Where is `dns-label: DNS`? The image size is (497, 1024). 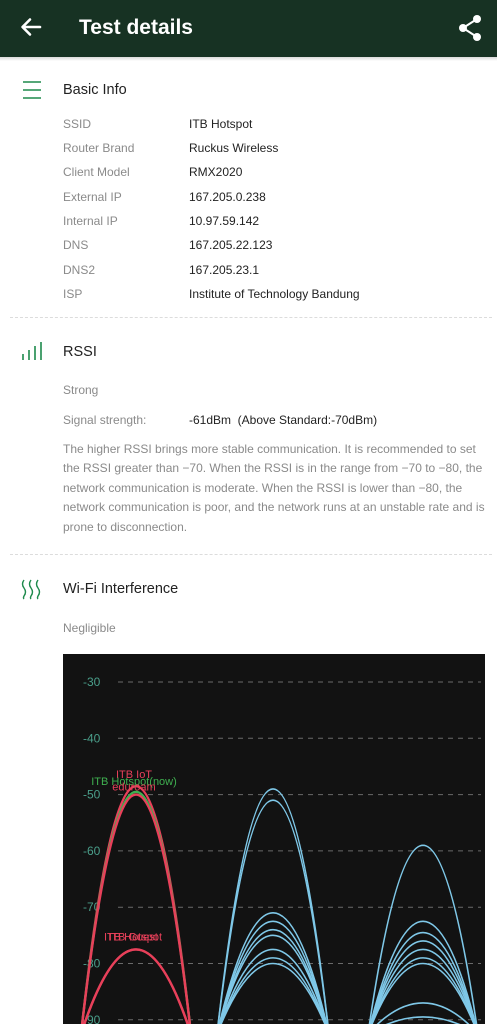 dns-label: DNS is located at coordinates (76, 245).